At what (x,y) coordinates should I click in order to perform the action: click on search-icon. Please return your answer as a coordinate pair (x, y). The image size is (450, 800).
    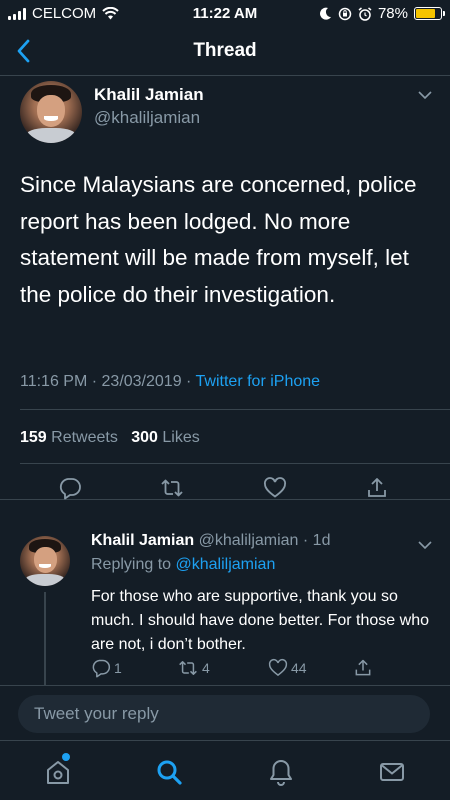
    Looking at the image, I should click on (169, 772).